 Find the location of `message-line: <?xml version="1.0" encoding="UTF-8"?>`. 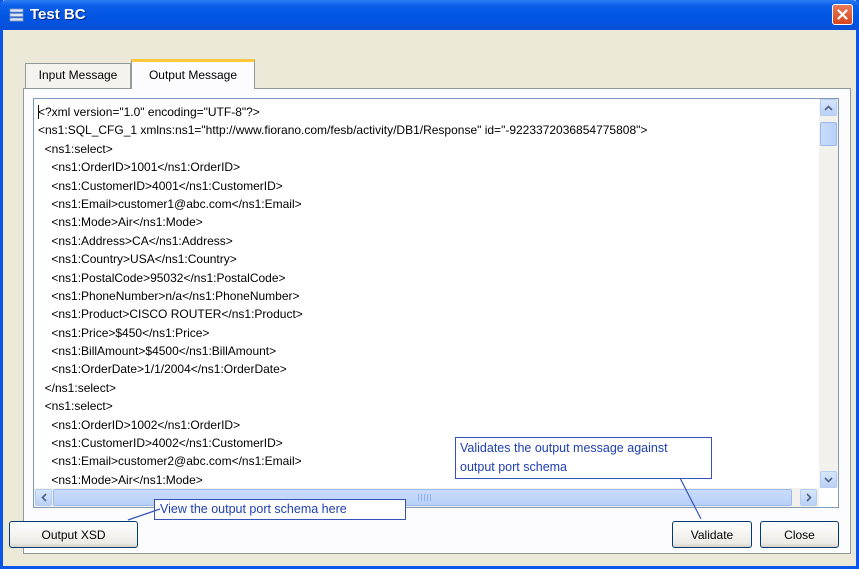

message-line: <?xml version="1.0" encoding="UTF-8"?> is located at coordinates (149, 112).